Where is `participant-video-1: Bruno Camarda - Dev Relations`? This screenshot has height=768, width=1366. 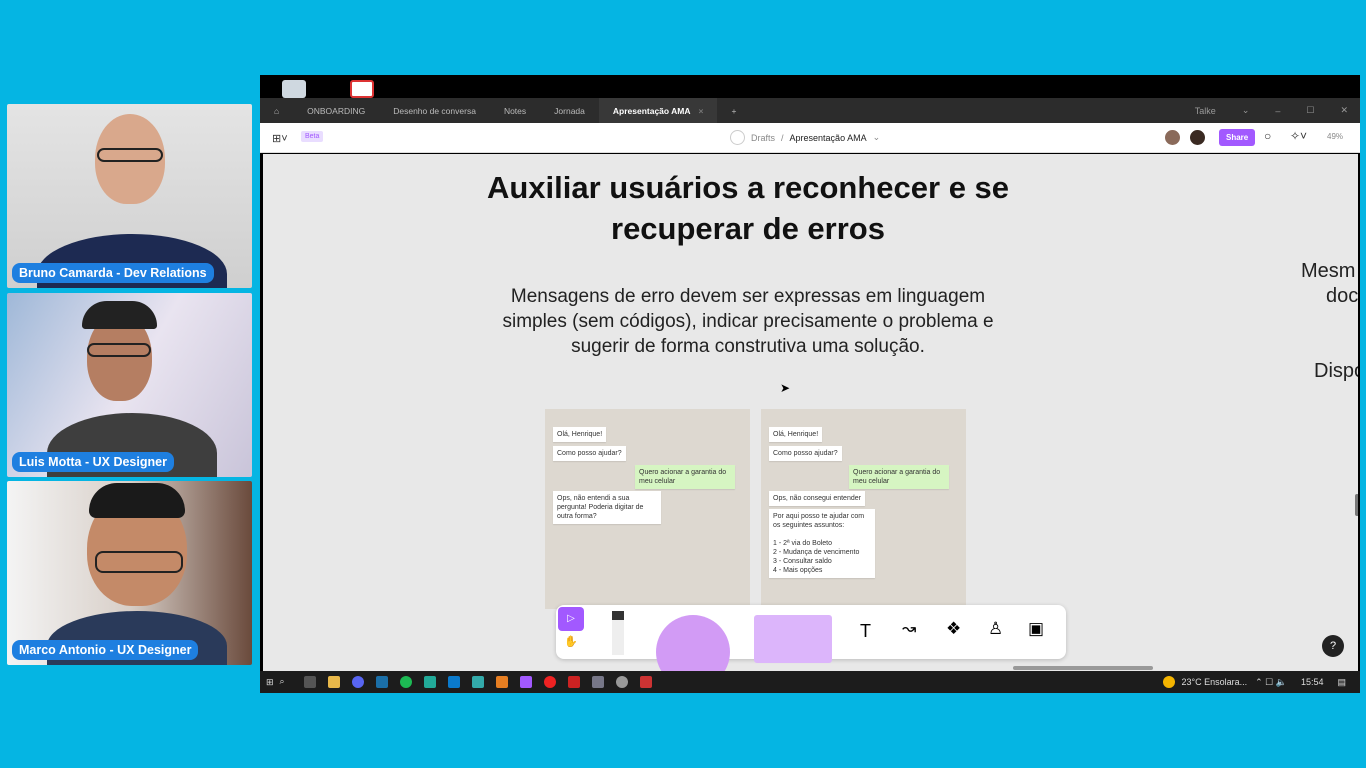 participant-video-1: Bruno Camarda - Dev Relations is located at coordinates (129, 196).